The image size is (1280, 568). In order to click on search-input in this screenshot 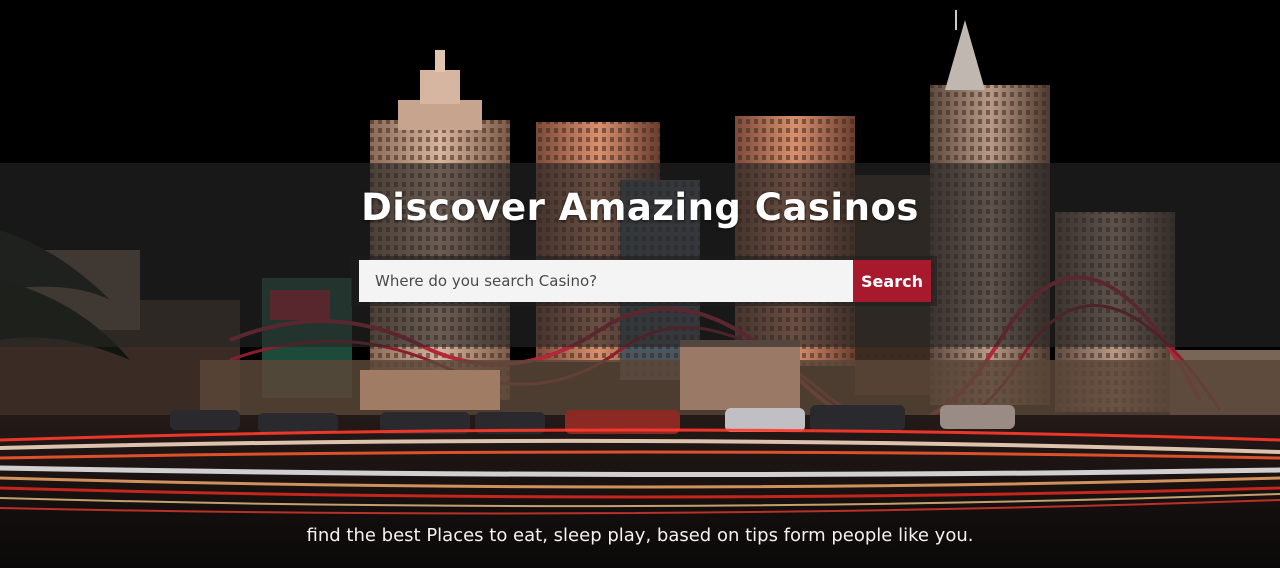, I will do `click(606, 281)`.